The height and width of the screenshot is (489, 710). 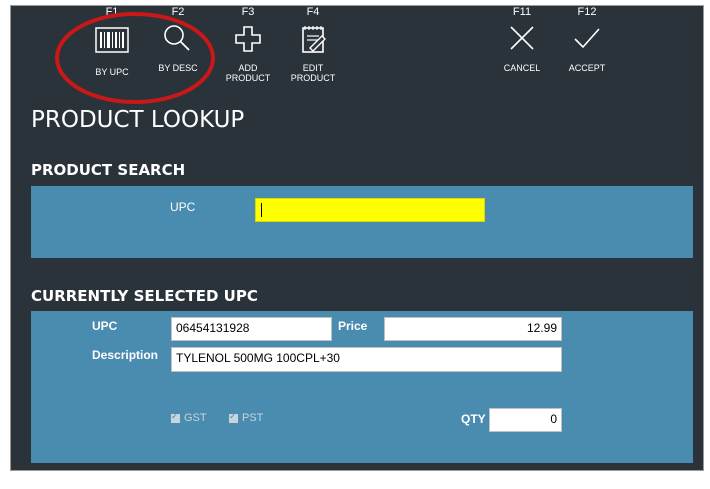 What do you see at coordinates (522, 12) in the screenshot?
I see `function-key-label: F11` at bounding box center [522, 12].